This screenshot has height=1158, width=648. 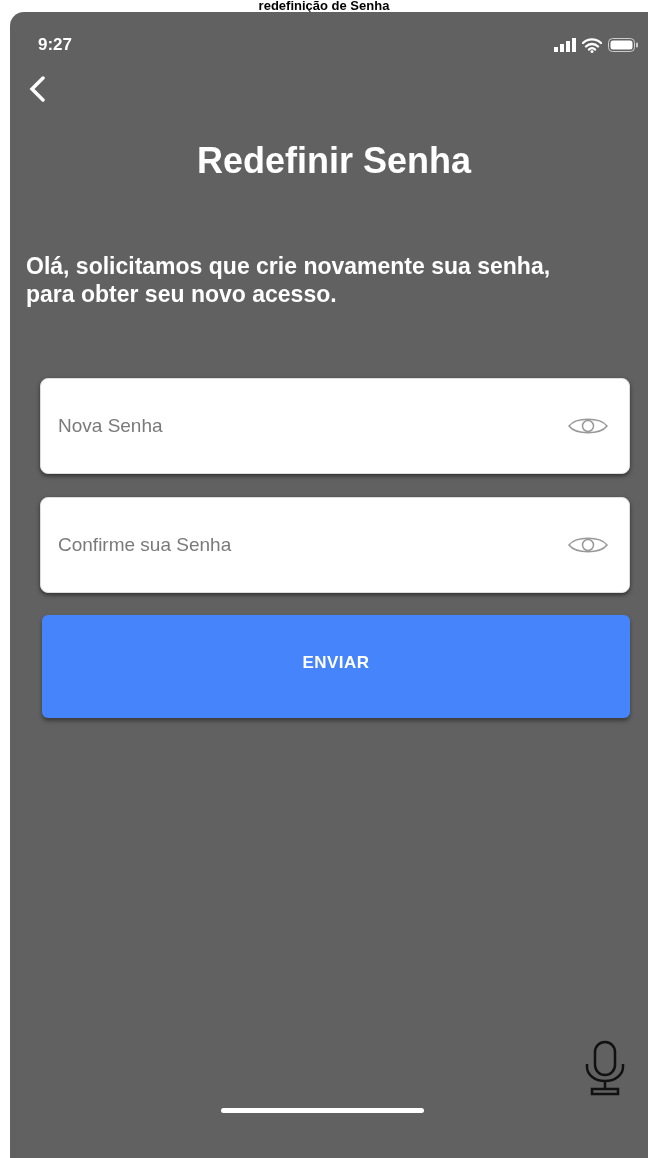 I want to click on signal-icon, so click(x=565, y=45).